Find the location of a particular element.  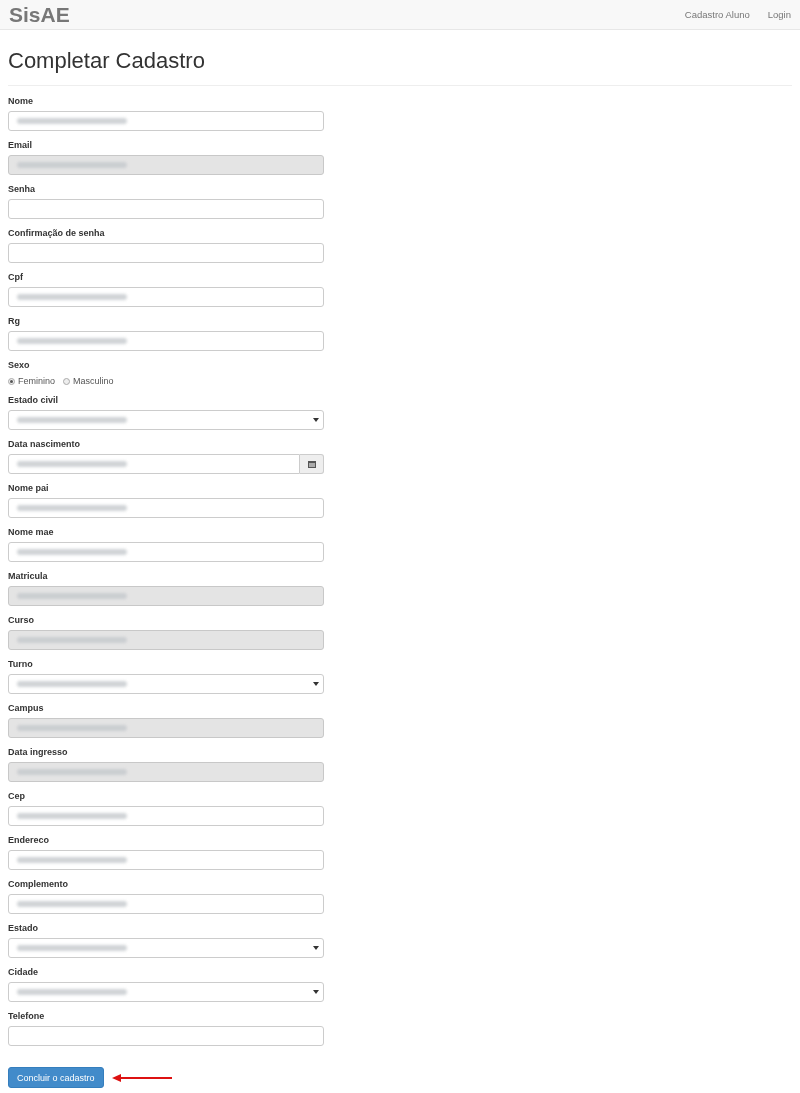

page-title: Completar Cadastro is located at coordinates (106, 61).